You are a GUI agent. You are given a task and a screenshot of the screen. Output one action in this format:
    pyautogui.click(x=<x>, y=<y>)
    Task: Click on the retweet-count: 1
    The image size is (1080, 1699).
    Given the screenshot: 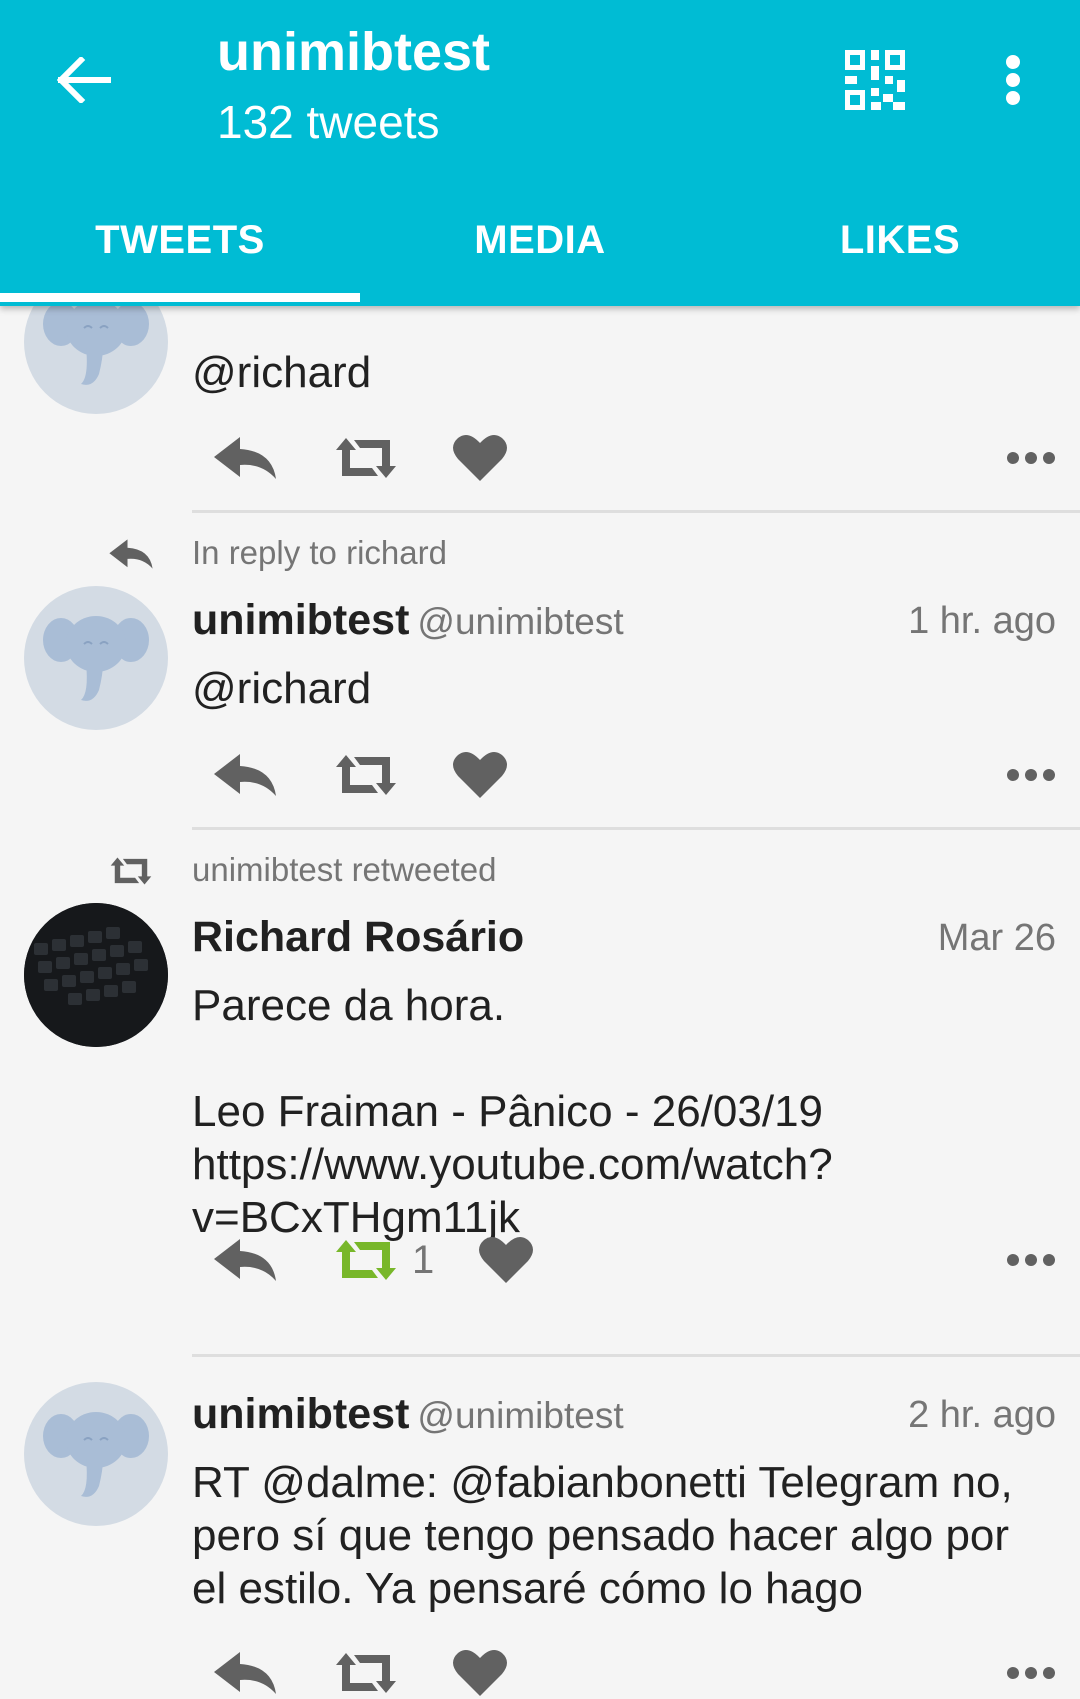 What is the action you would take?
    pyautogui.click(x=423, y=1259)
    